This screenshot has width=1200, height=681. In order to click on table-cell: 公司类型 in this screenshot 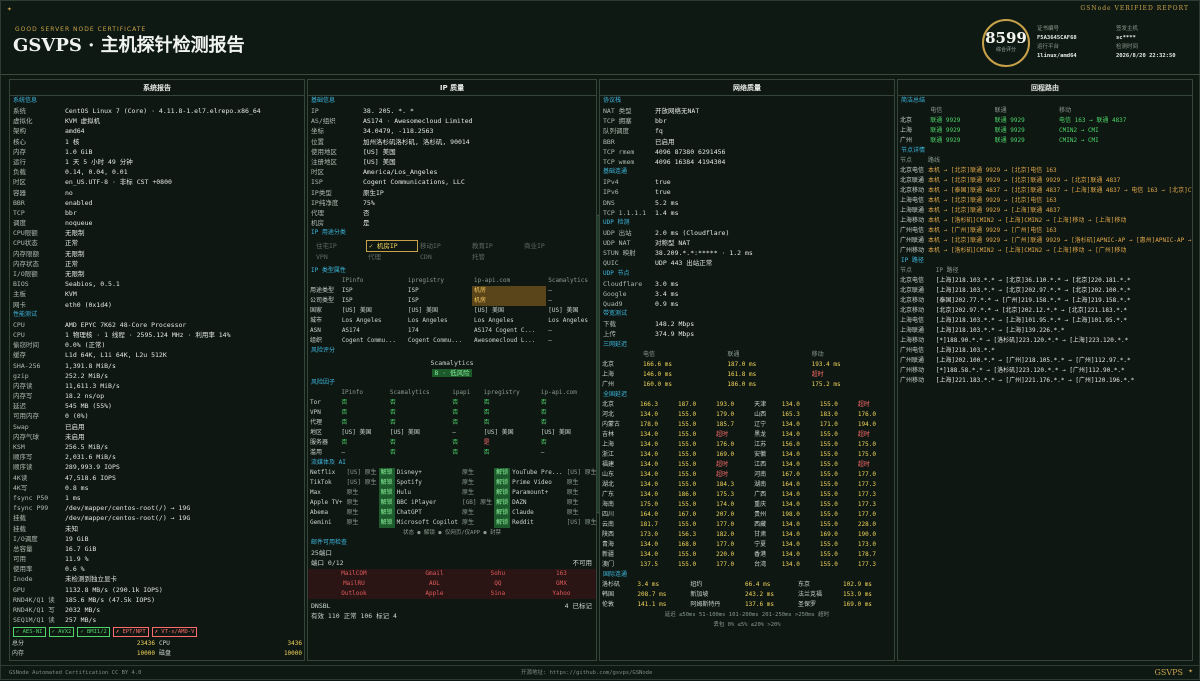, I will do `click(322, 301)`.